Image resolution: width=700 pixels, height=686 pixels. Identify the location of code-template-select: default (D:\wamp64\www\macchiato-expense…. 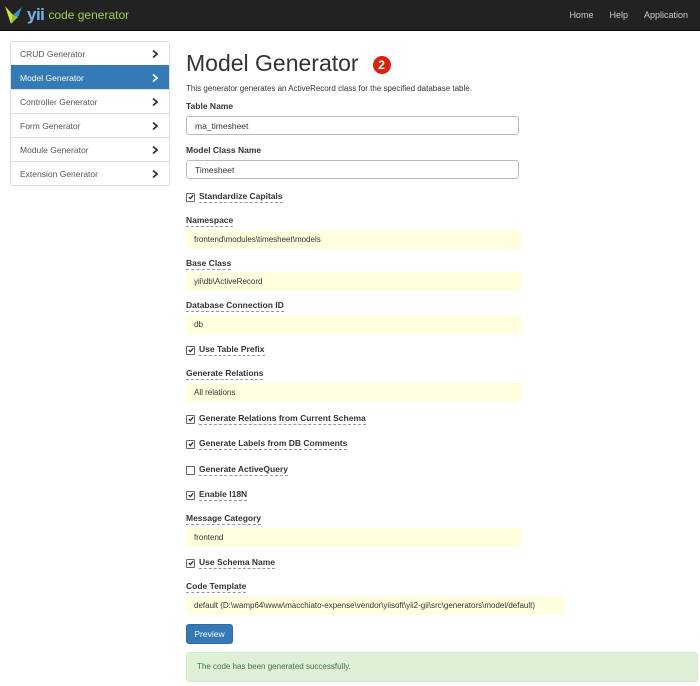
(375, 605).